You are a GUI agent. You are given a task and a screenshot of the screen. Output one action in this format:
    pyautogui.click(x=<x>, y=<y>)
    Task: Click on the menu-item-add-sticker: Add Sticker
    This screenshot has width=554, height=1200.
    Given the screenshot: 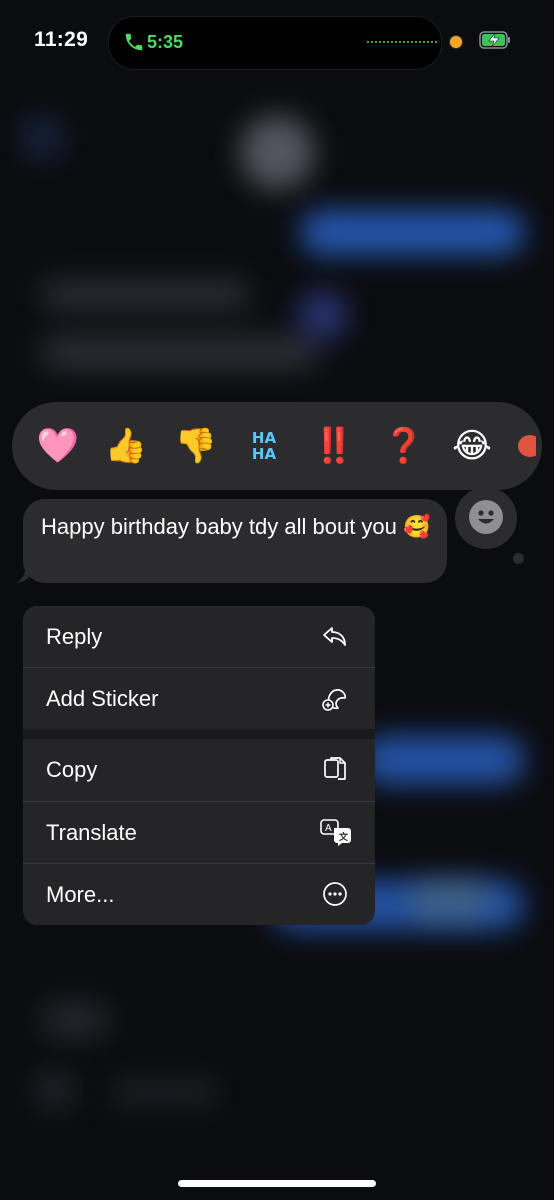 What is the action you would take?
    pyautogui.click(x=199, y=698)
    